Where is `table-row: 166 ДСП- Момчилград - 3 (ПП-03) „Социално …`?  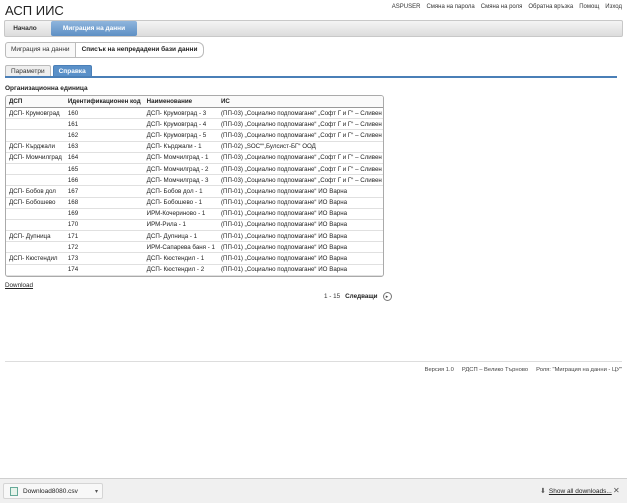
table-row: 166 ДСП- Момчилград - 3 (ПП-03) „Социално … is located at coordinates (194, 180).